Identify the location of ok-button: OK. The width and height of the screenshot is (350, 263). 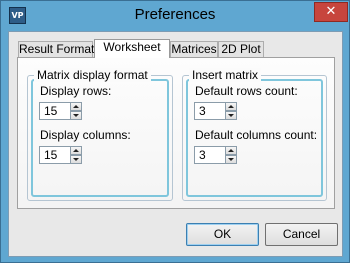
(222, 234).